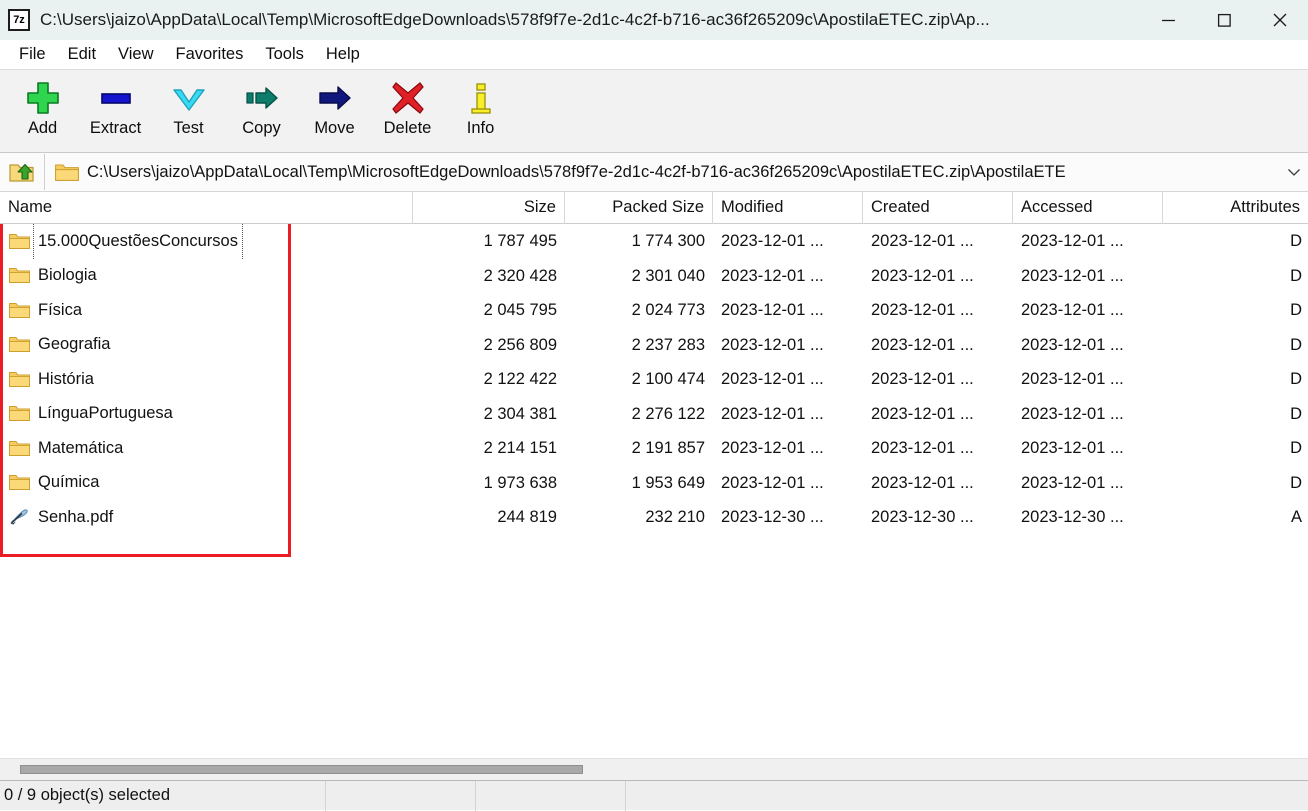  What do you see at coordinates (60, 309) in the screenshot?
I see `file-name-label: Física` at bounding box center [60, 309].